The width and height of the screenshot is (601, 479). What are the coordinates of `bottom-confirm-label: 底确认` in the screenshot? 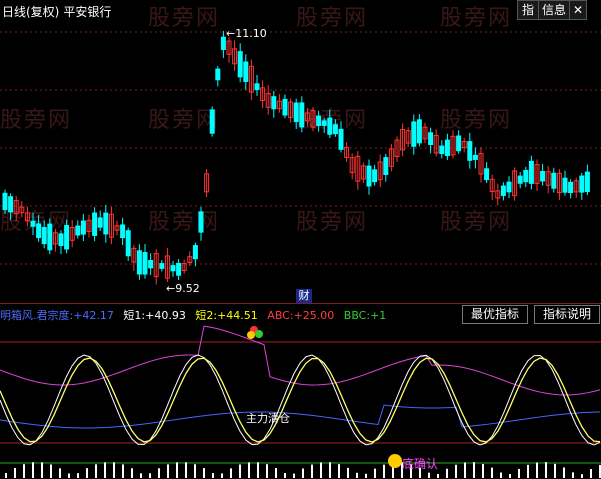 It's located at (420, 464).